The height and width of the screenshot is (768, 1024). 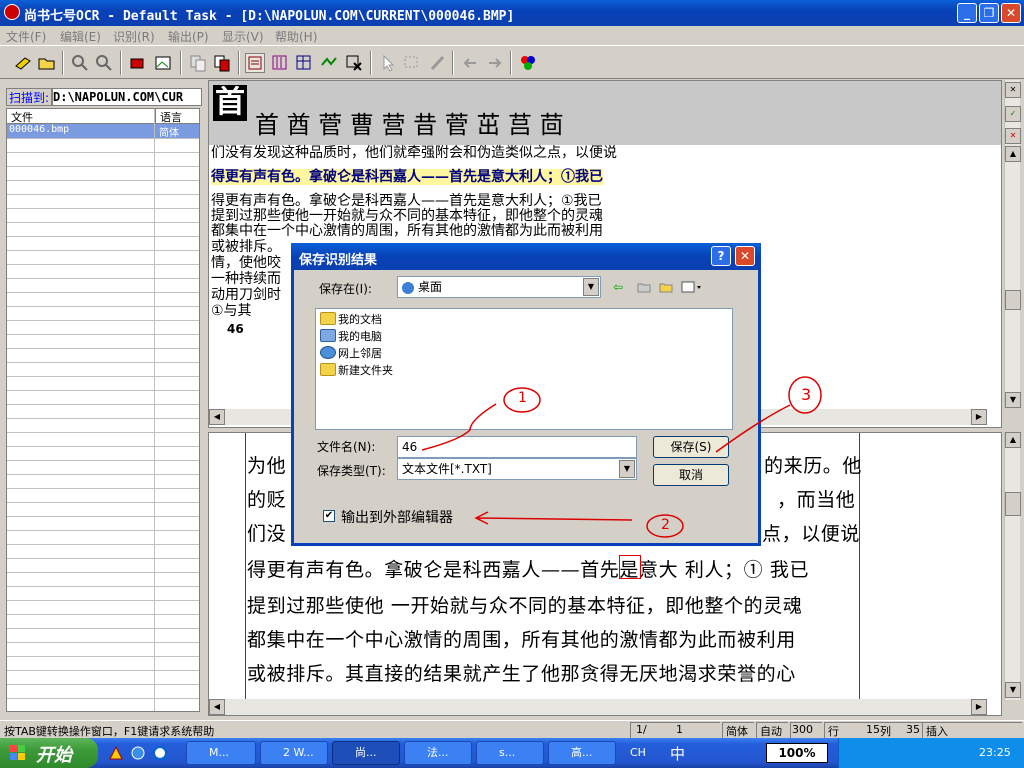 I want to click on menu-recognize: 识别(R), so click(x=134, y=36).